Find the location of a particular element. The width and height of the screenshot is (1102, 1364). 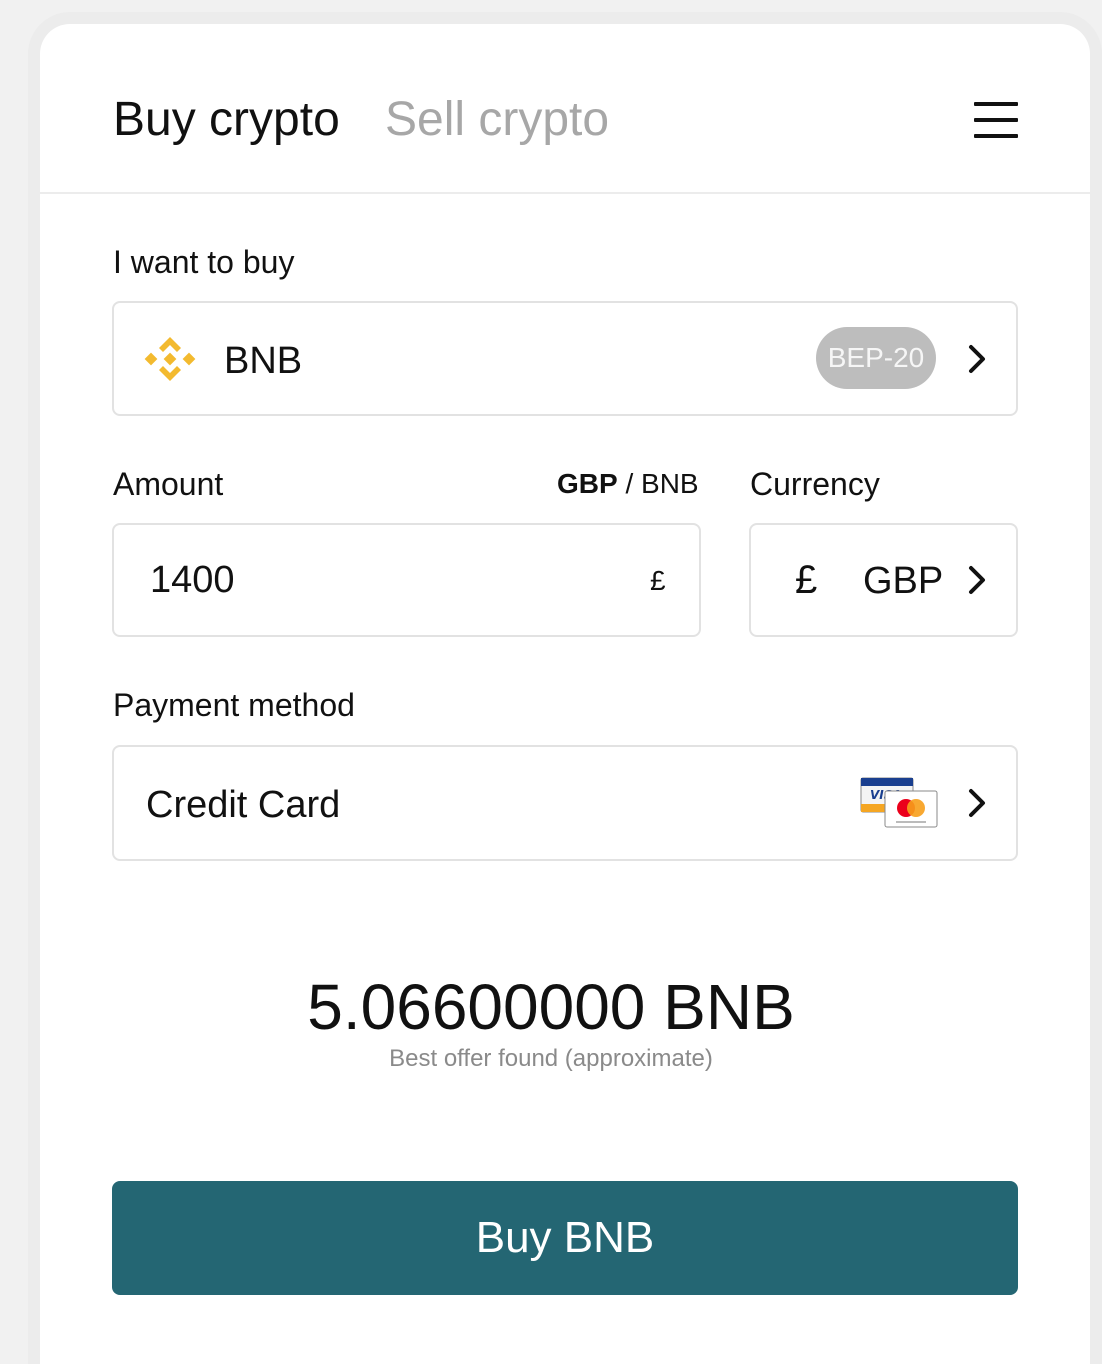

bnb-logo-icon is located at coordinates (170, 359).